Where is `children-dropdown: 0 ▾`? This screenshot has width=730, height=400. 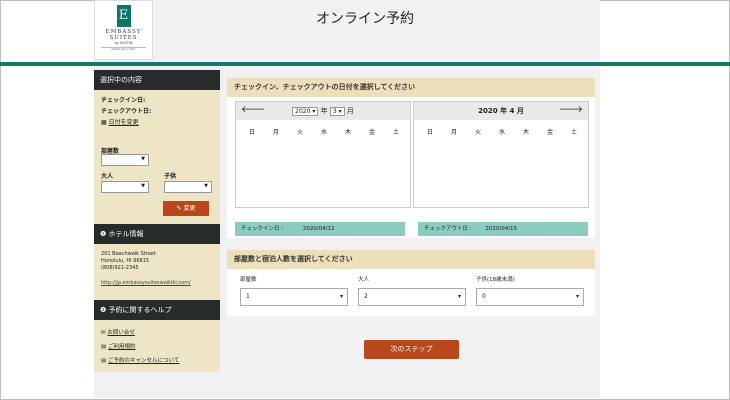 children-dropdown: 0 ▾ is located at coordinates (530, 297).